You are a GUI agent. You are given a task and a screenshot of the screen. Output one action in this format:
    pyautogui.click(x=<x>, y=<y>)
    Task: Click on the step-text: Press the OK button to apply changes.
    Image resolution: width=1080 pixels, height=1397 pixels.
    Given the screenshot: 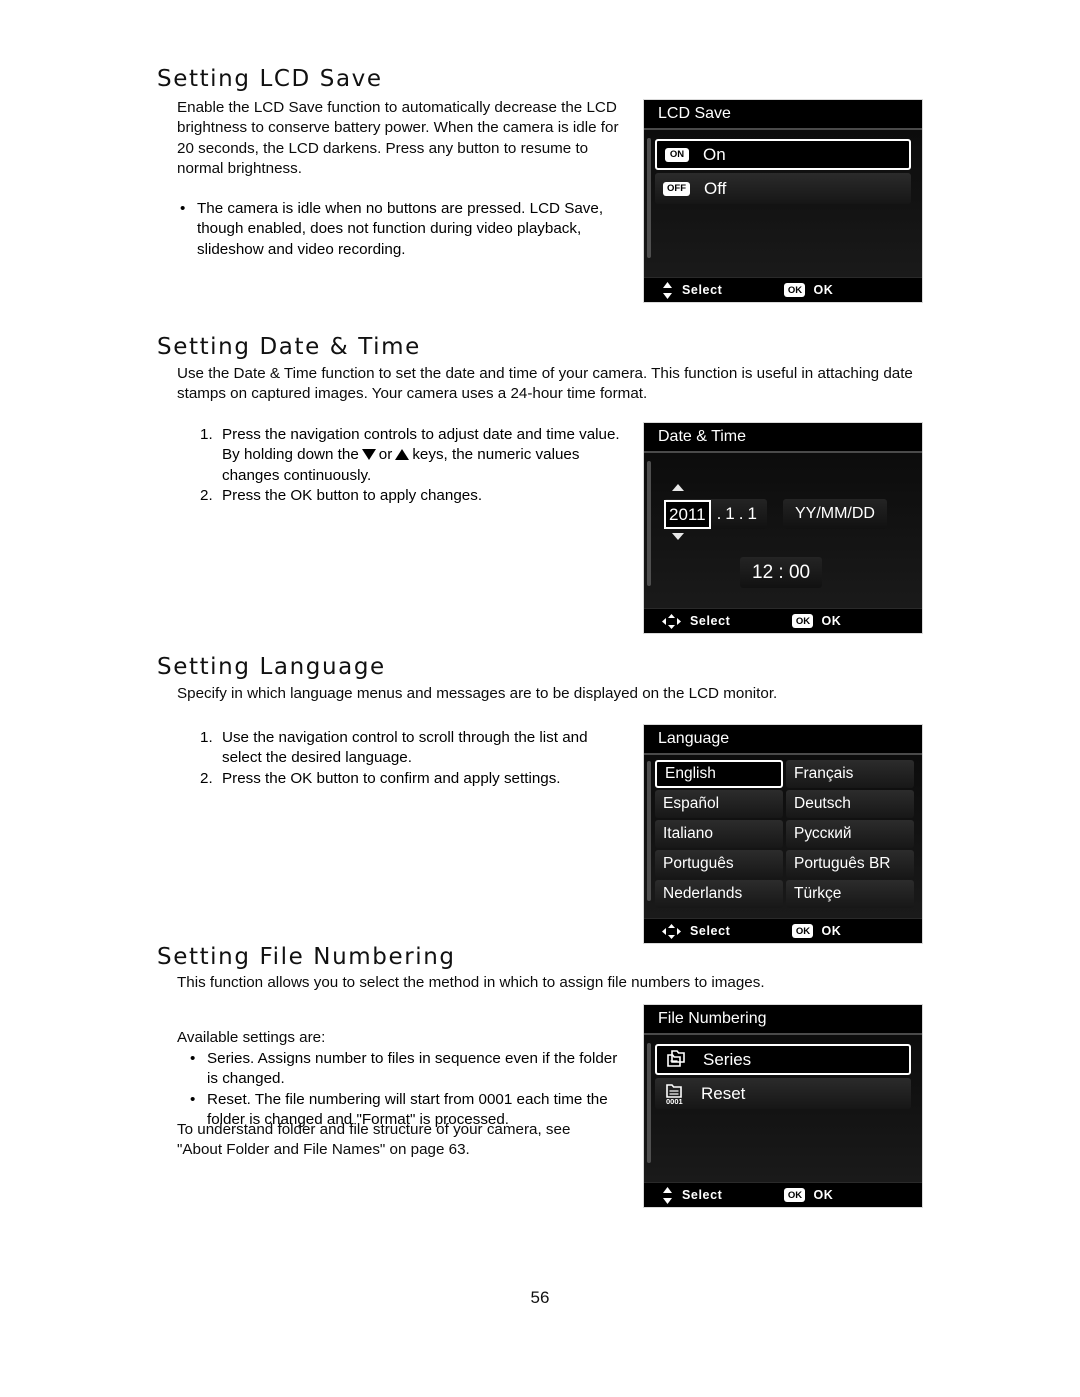 What is the action you would take?
    pyautogui.click(x=352, y=496)
    